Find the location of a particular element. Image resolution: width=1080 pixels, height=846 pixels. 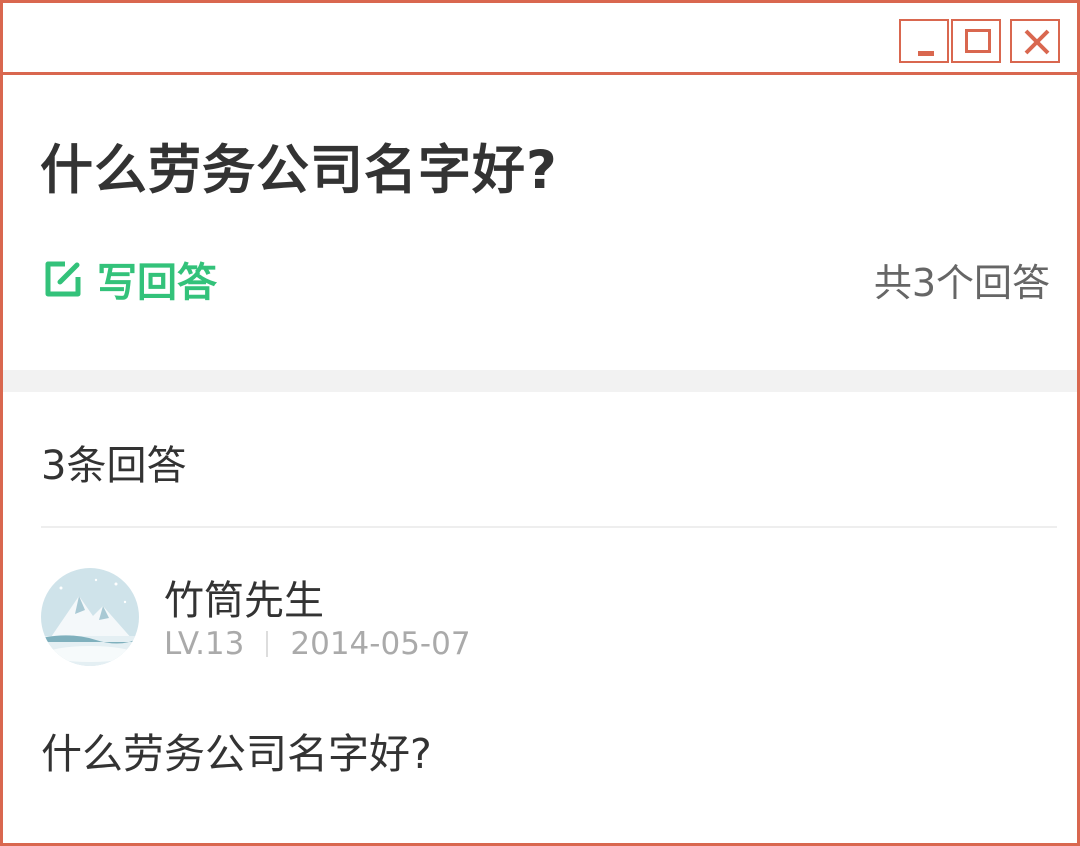

minimize-button is located at coordinates (924, 41).